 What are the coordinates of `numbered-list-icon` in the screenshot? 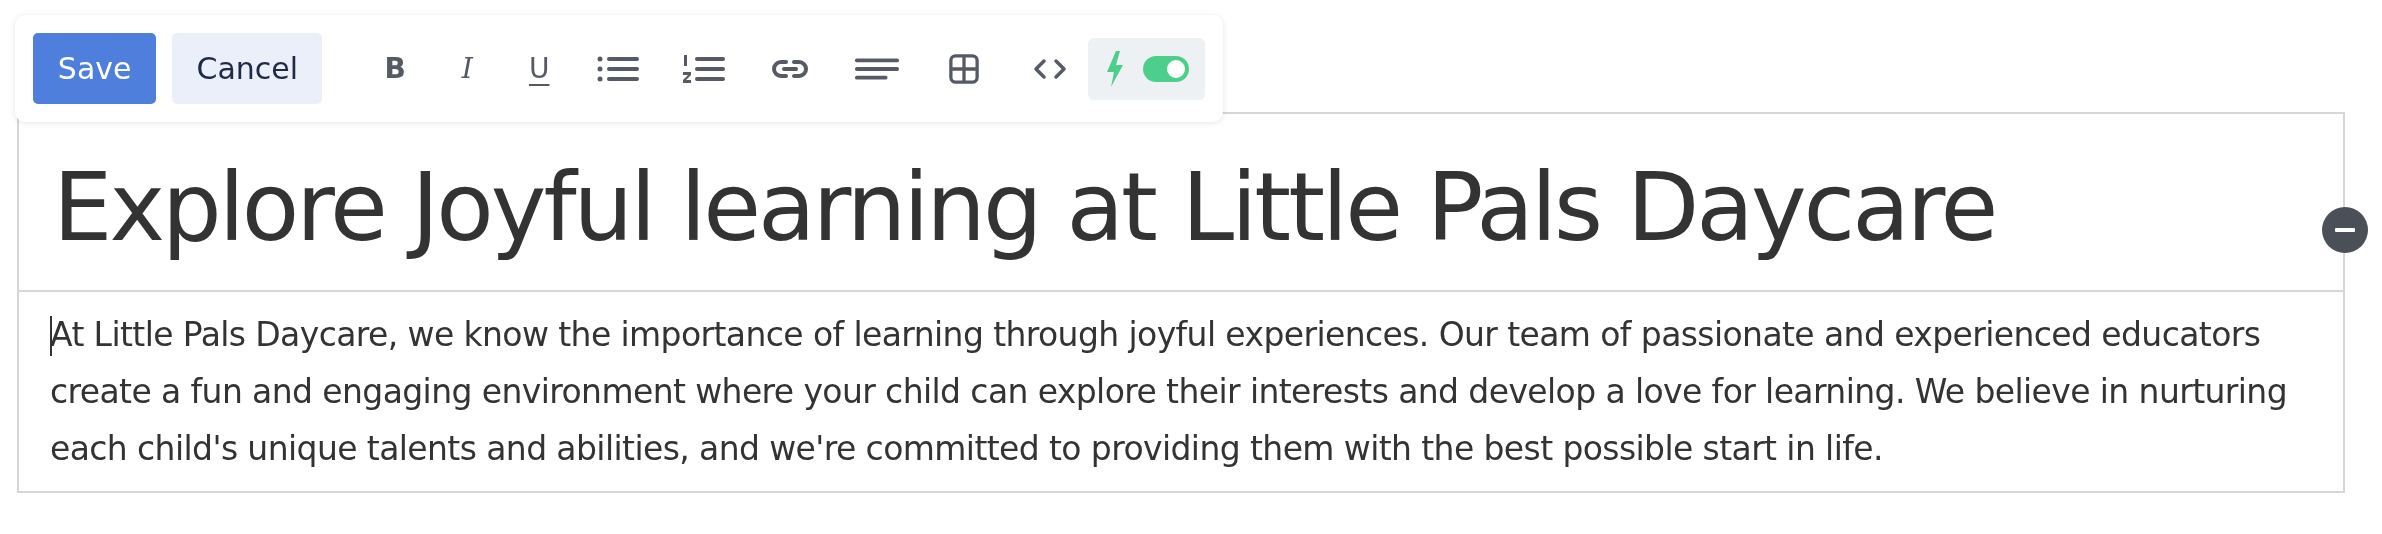 It's located at (704, 68).